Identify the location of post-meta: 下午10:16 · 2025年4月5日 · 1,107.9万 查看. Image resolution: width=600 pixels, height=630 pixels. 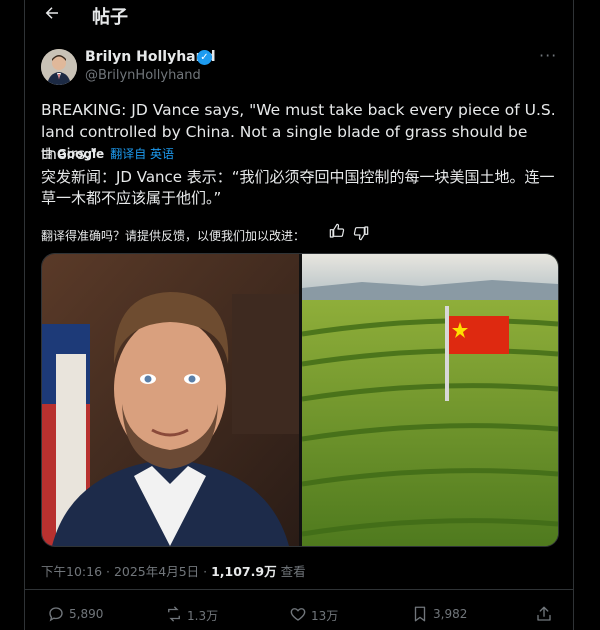
(173, 570).